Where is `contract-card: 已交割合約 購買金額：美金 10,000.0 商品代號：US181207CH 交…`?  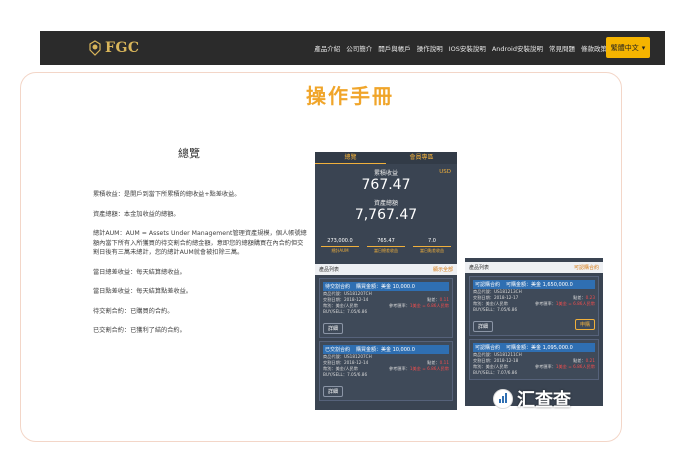
contract-card: 已交割合約 購買金額：美金 10,000.0 商品代號：US181207CH 交… is located at coordinates (386, 371).